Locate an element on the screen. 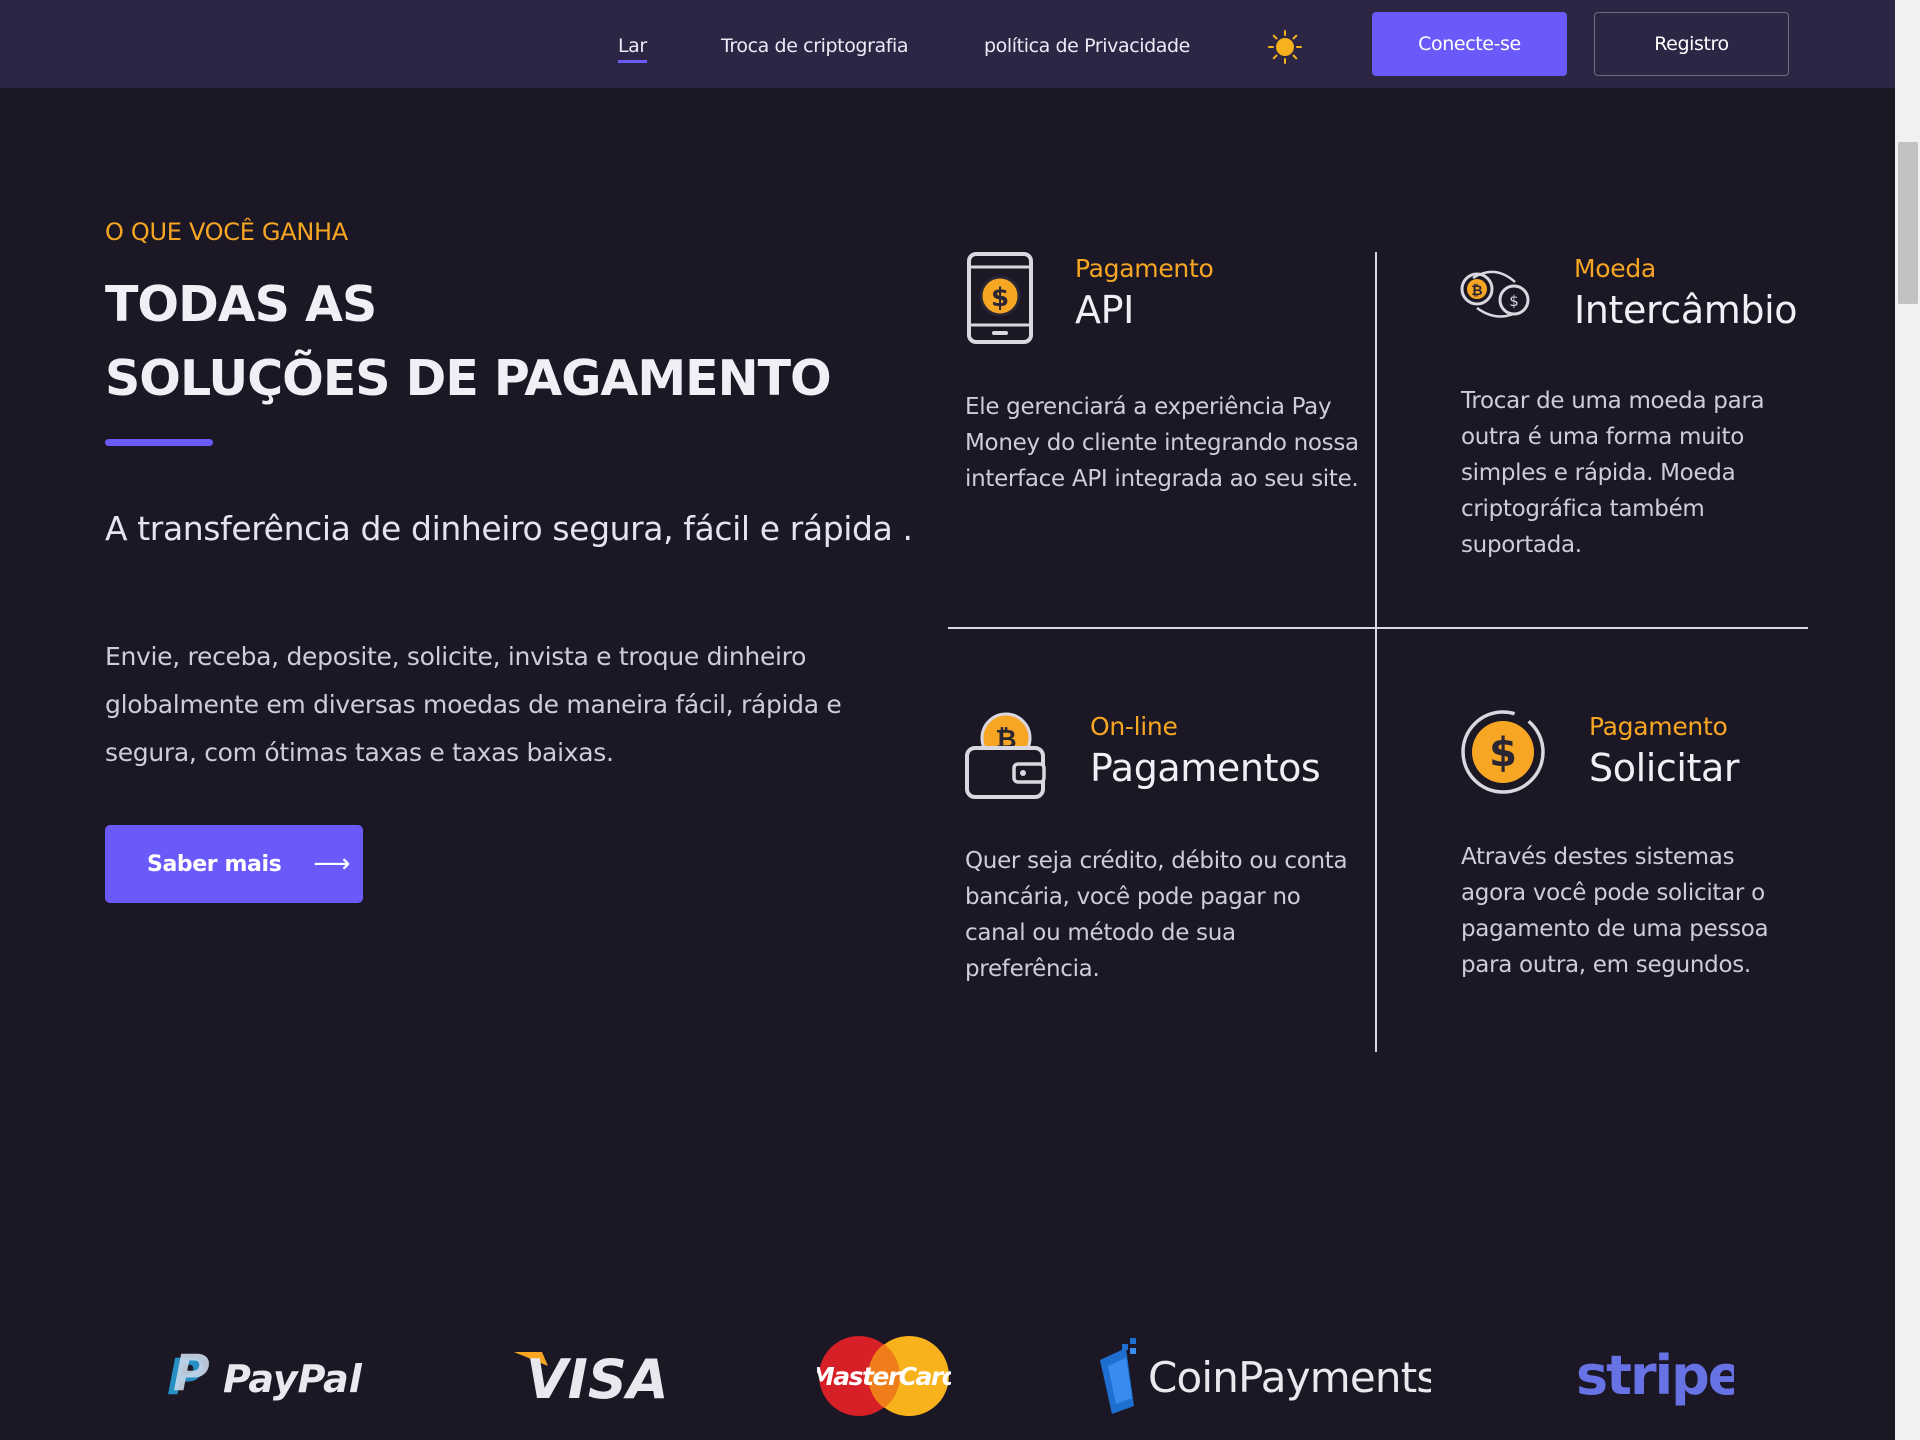 Image resolution: width=1920 pixels, height=1440 pixels. mastercard-logo: MasterCard is located at coordinates (884, 1376).